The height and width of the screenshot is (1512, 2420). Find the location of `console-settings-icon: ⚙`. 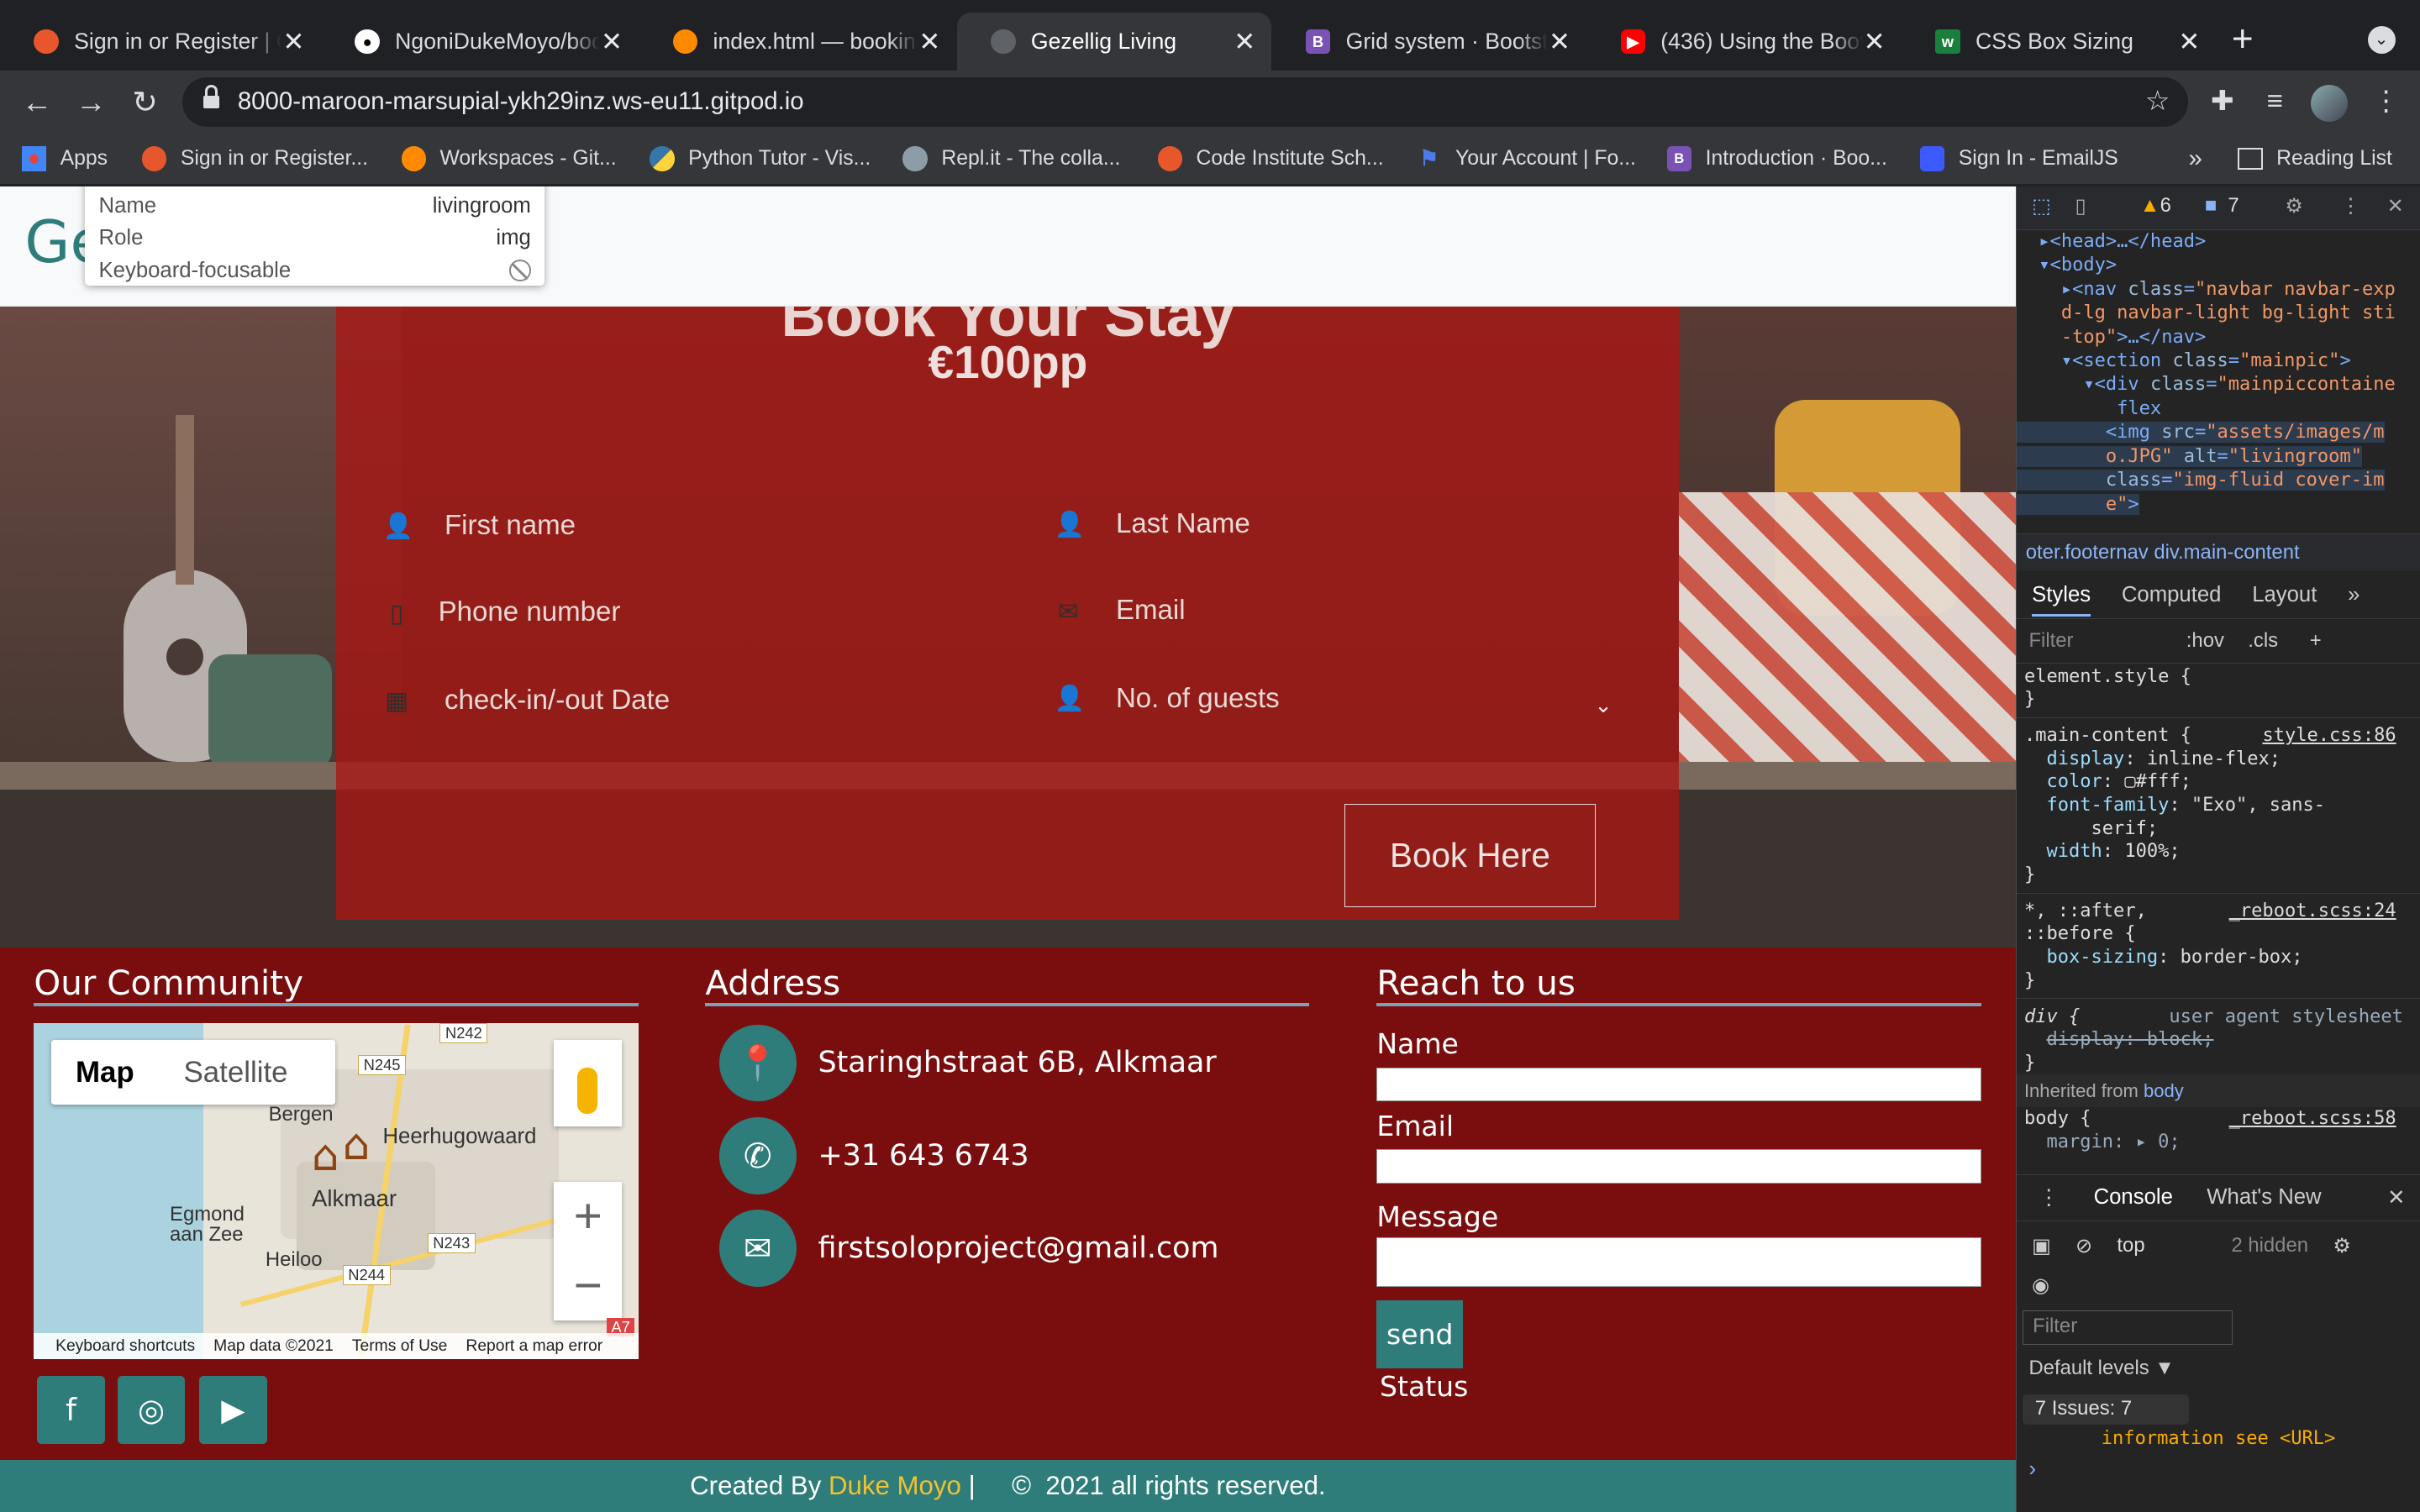

console-settings-icon: ⚙ is located at coordinates (2341, 1246).